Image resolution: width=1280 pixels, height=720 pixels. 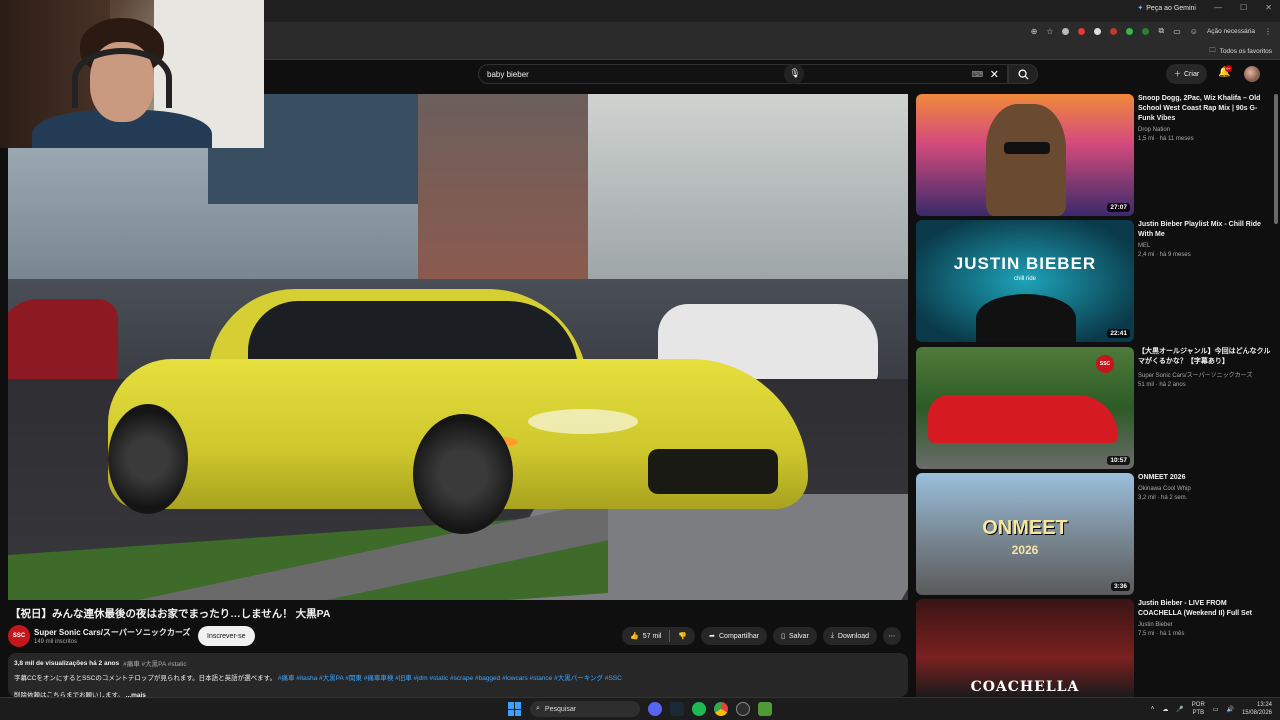 I want to click on extension-teal-icon, so click(x=1146, y=31).